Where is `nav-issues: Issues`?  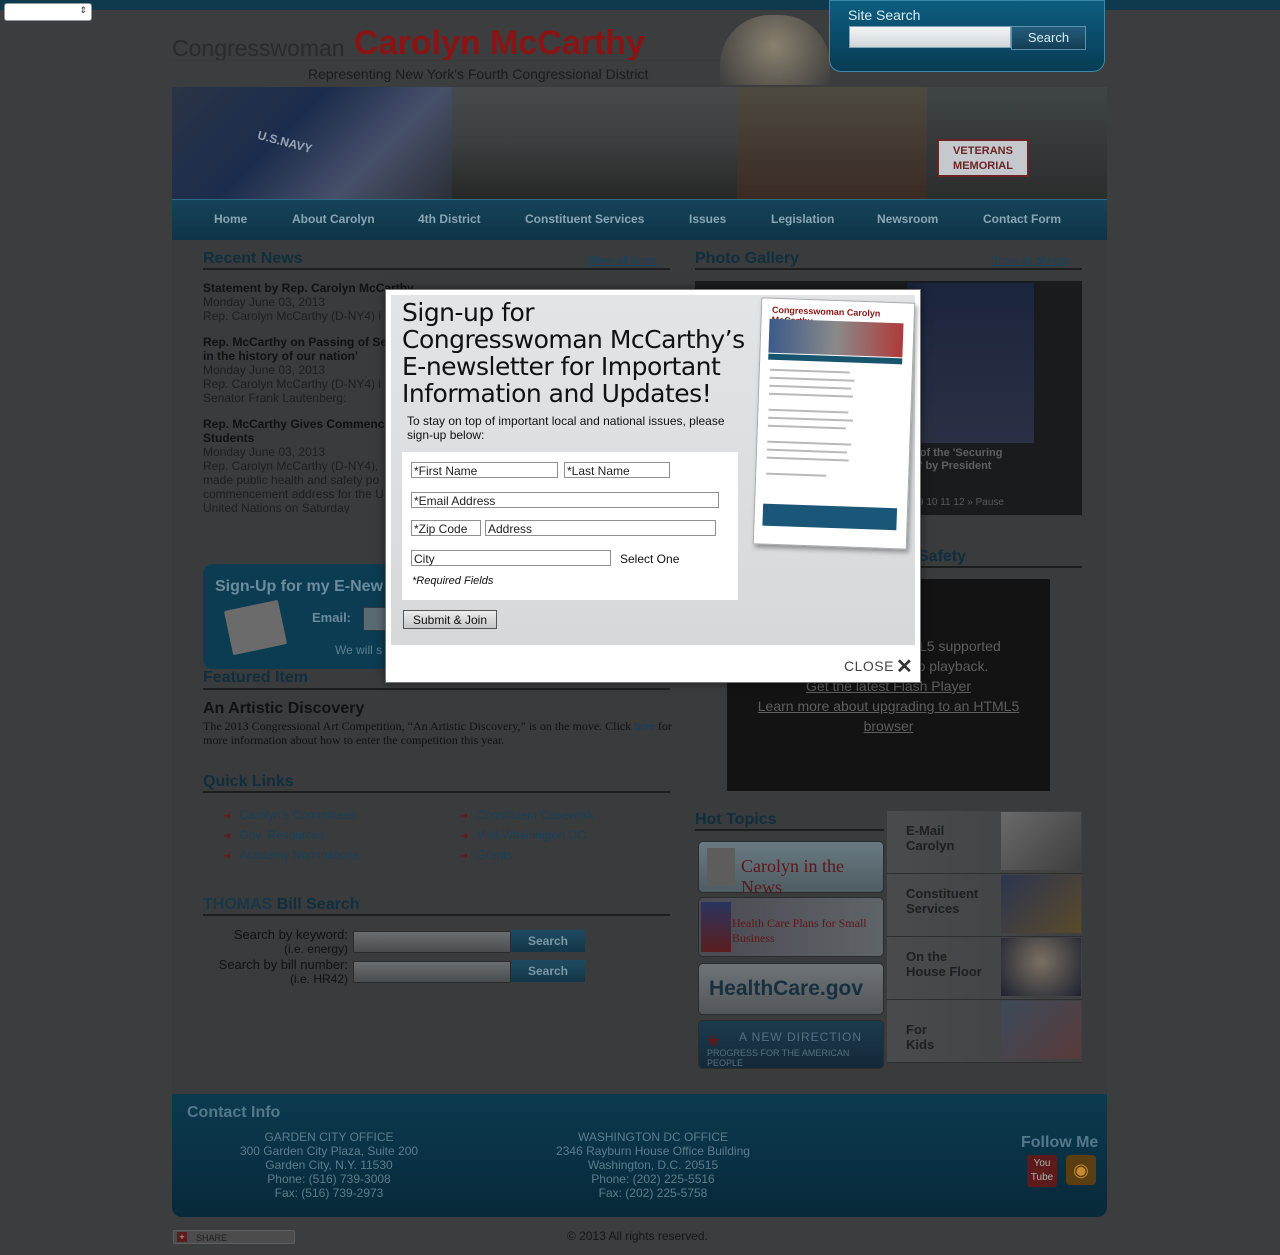
nav-issues: Issues is located at coordinates (707, 219).